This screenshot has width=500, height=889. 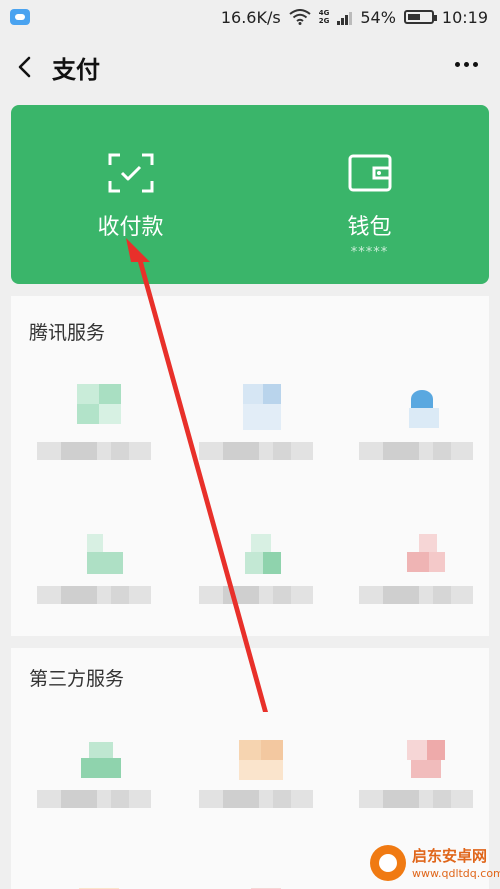 What do you see at coordinates (378, 17) in the screenshot?
I see `battery-percent: 54%` at bounding box center [378, 17].